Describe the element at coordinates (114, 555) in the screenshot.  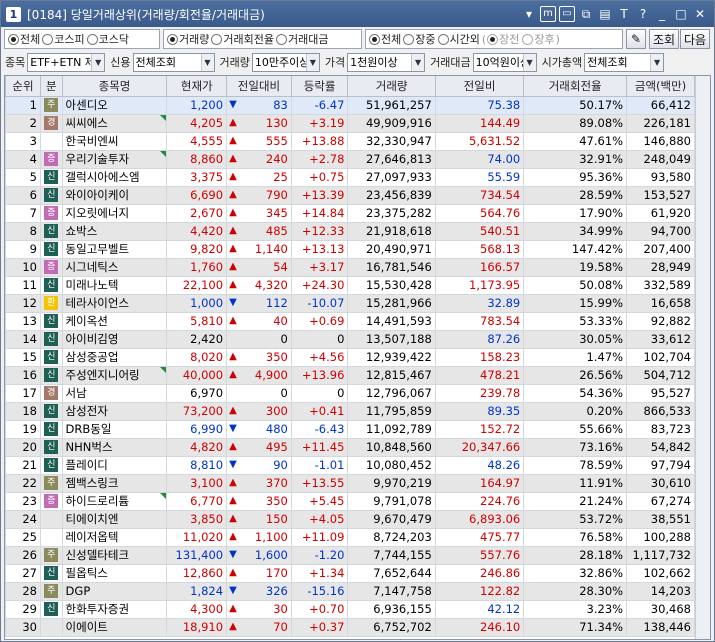
I see `cell-name: 신성델타테크` at that location.